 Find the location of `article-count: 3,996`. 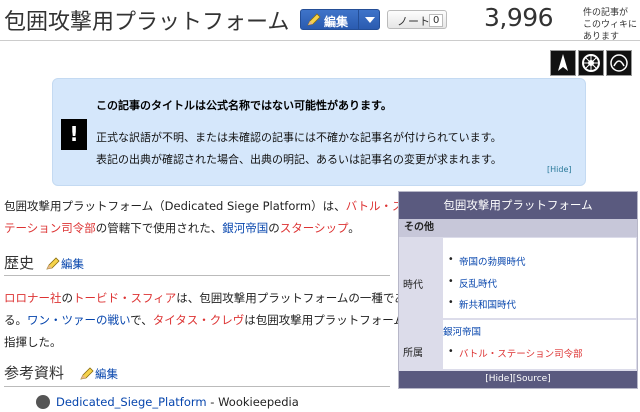

article-count: 3,996 is located at coordinates (519, 17).